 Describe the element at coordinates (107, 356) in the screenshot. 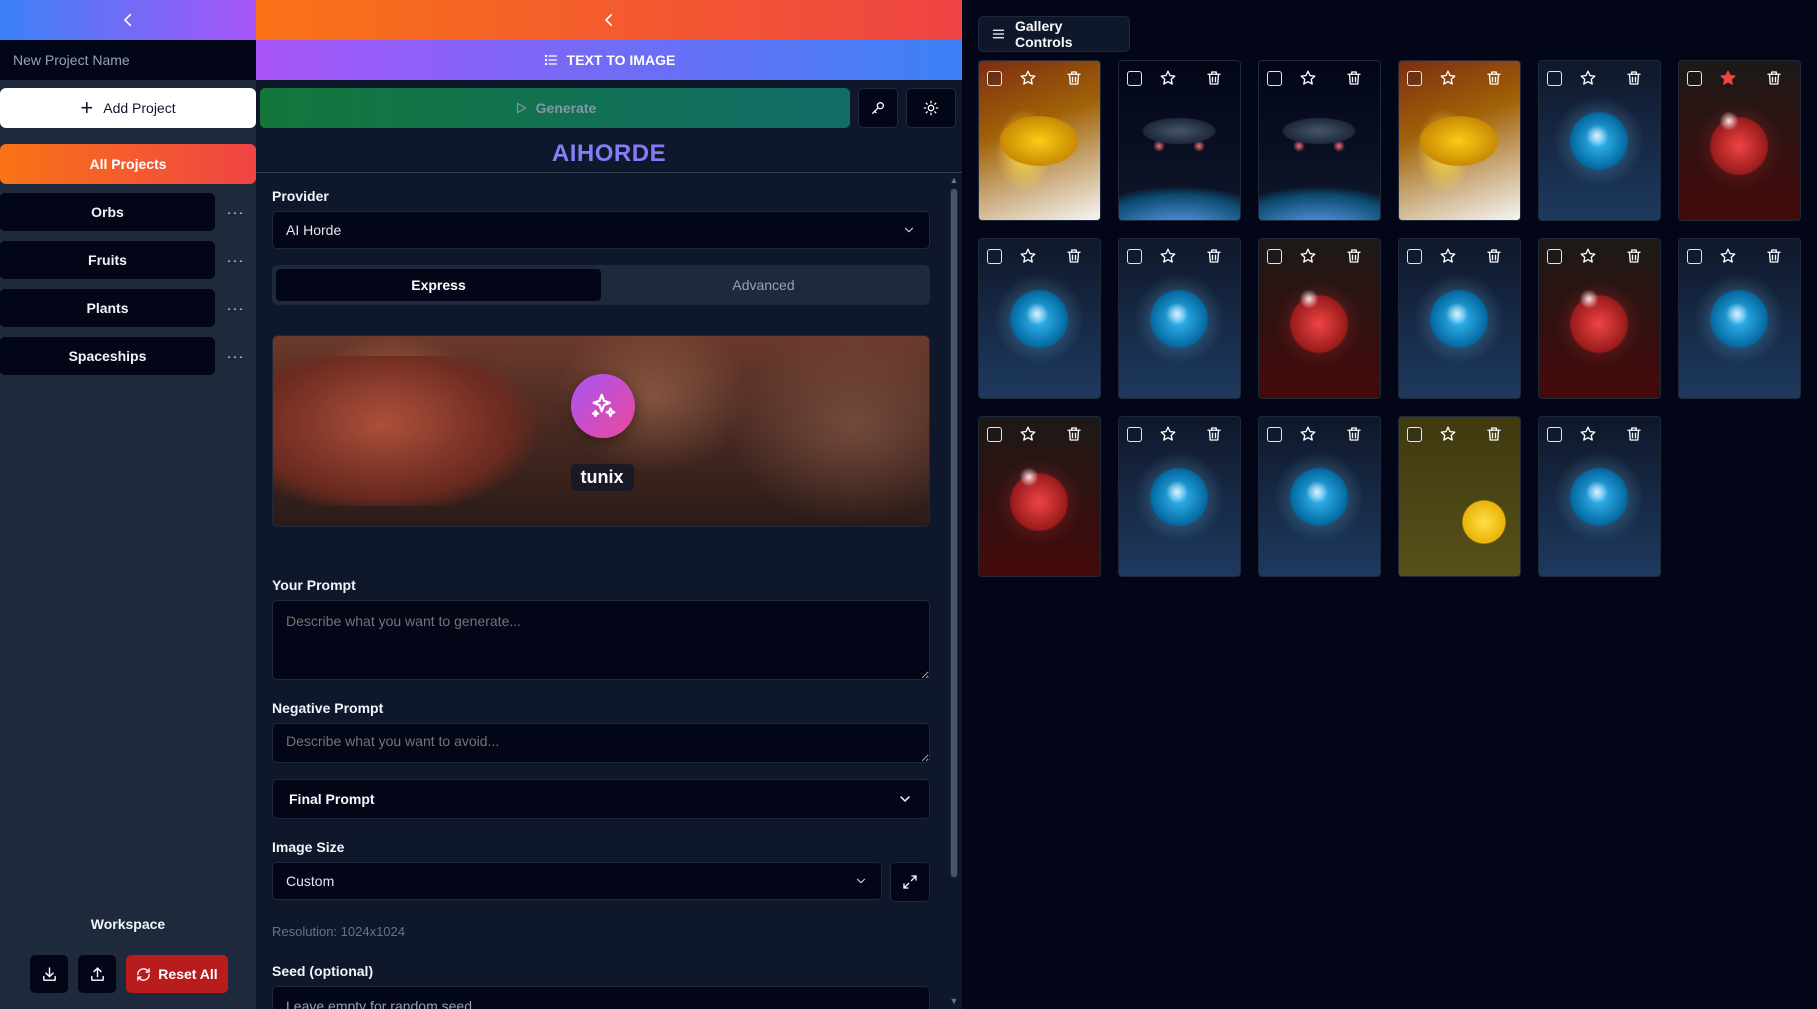

I see `project-button-spaceships: Spaceships` at that location.